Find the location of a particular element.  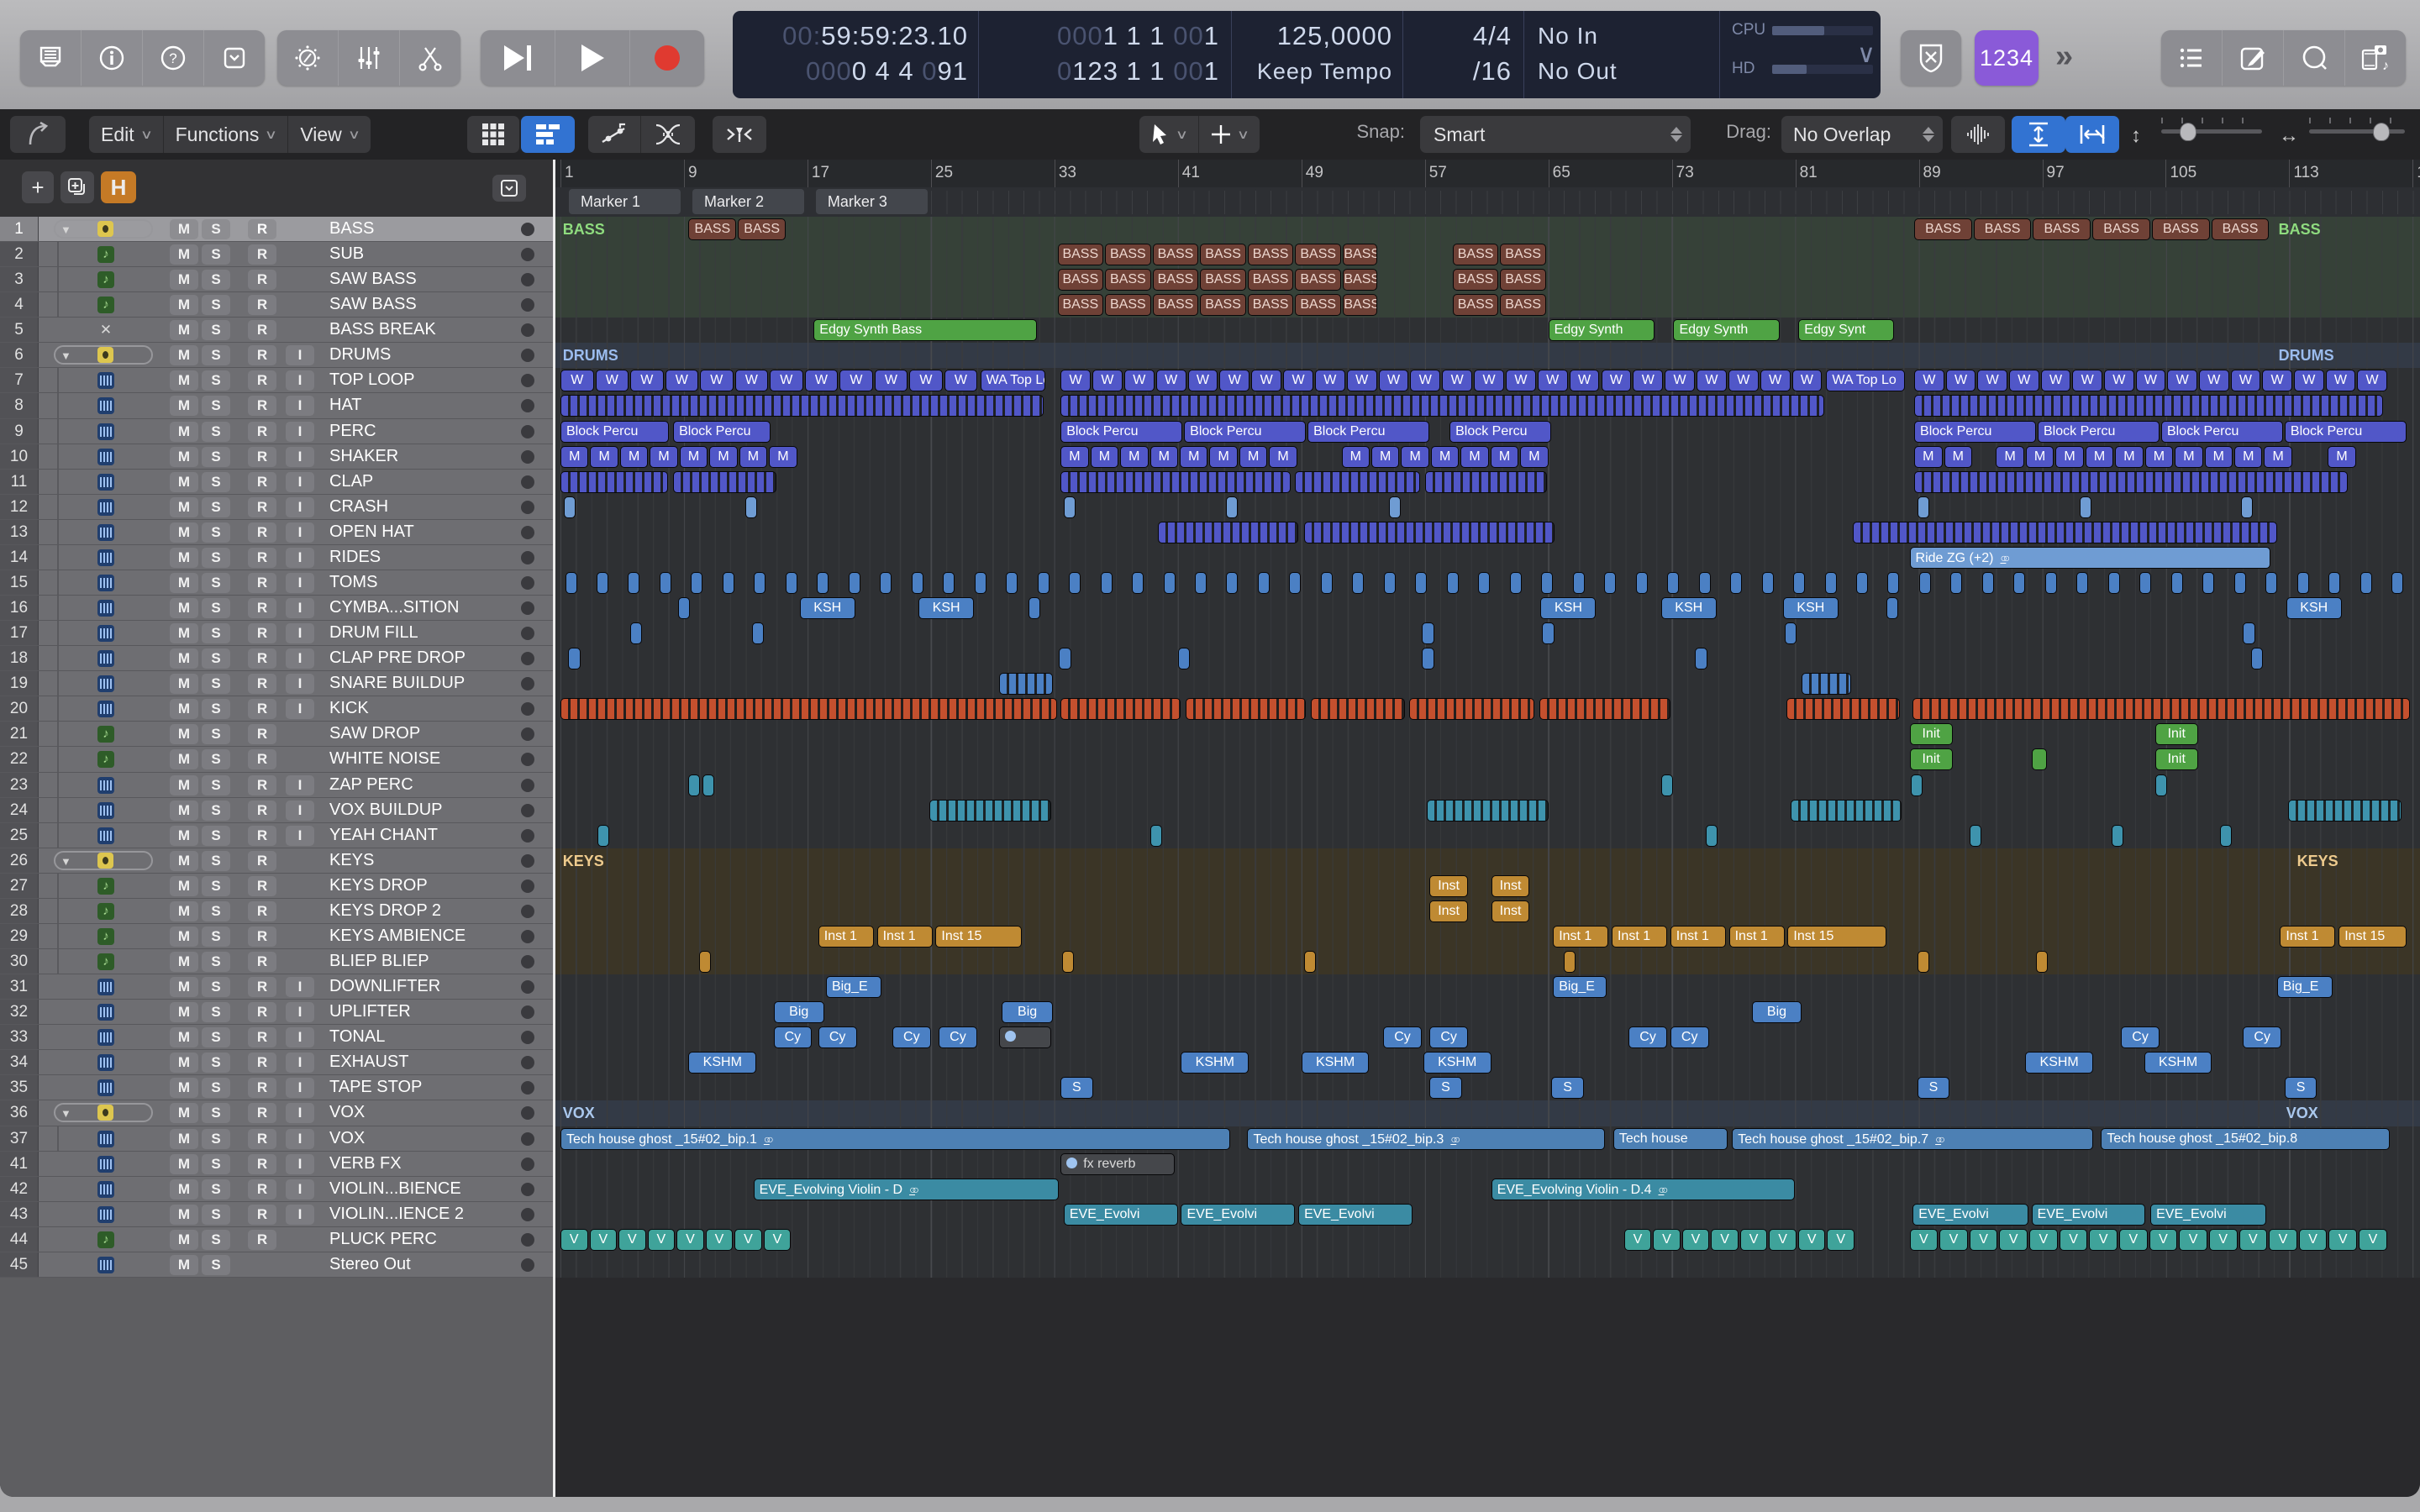

track-row-snare-buildup: 19 M S R I SNARE BUILDUP is located at coordinates (276, 684).